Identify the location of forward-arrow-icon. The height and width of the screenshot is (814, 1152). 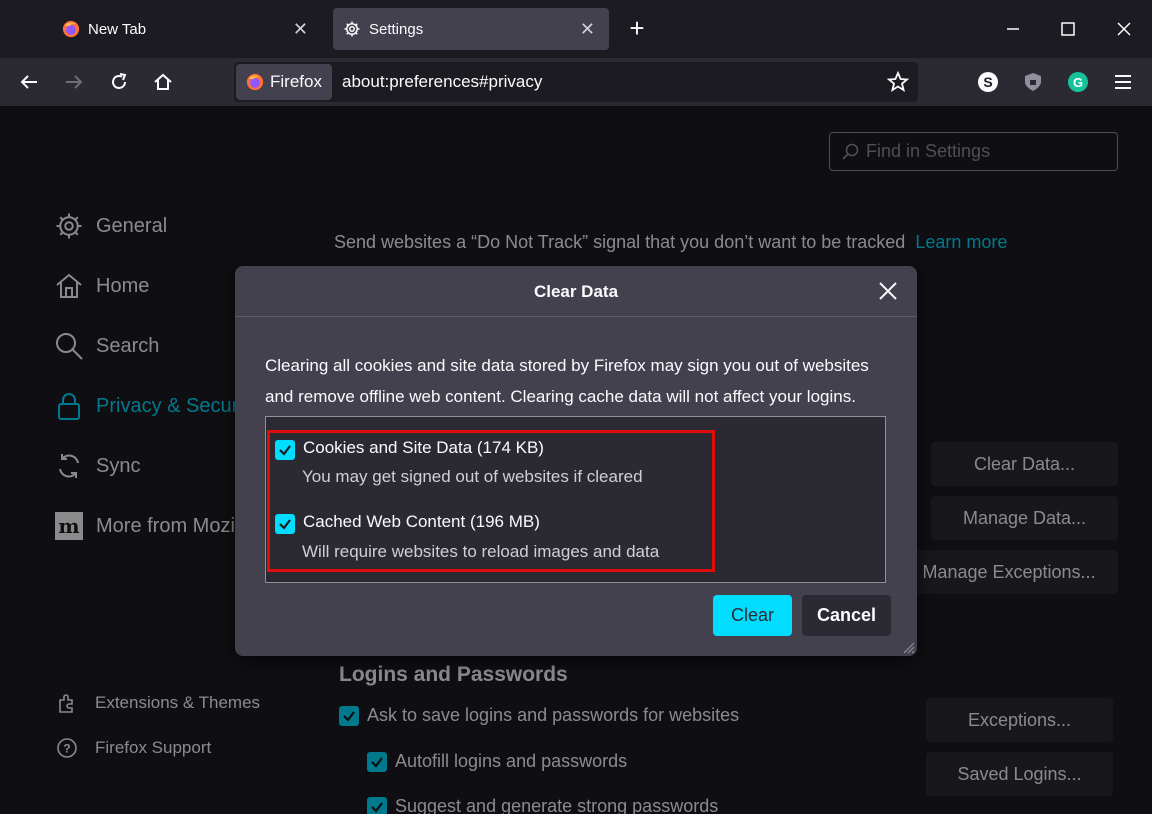
(74, 82).